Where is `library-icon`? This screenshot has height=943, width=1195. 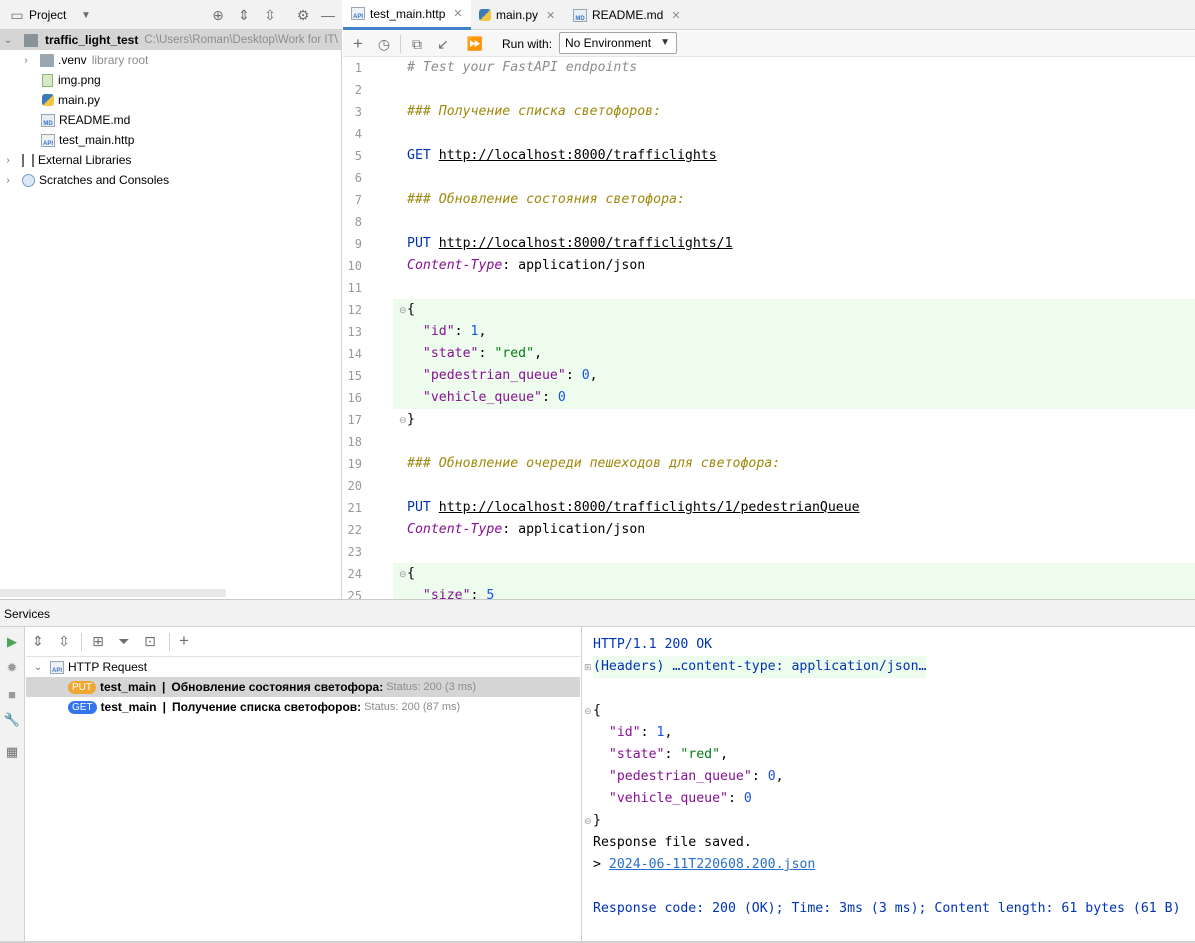 library-icon is located at coordinates (28, 160).